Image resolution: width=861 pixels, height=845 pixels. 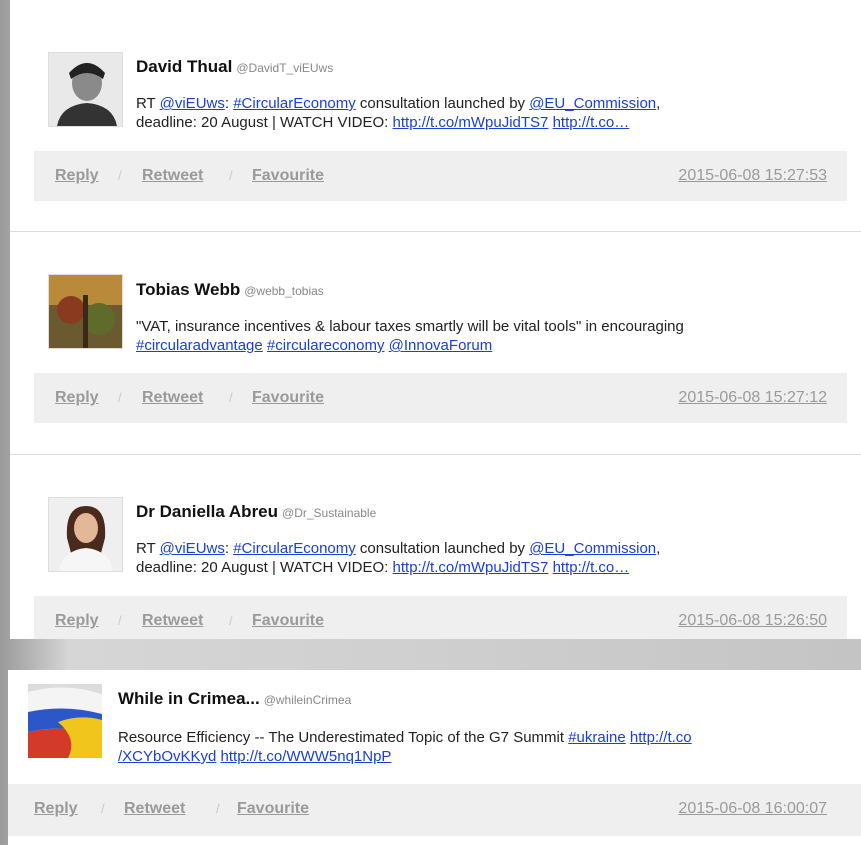 What do you see at coordinates (752, 809) in the screenshot?
I see `timestamp: 2015-06-08 16:00:07` at bounding box center [752, 809].